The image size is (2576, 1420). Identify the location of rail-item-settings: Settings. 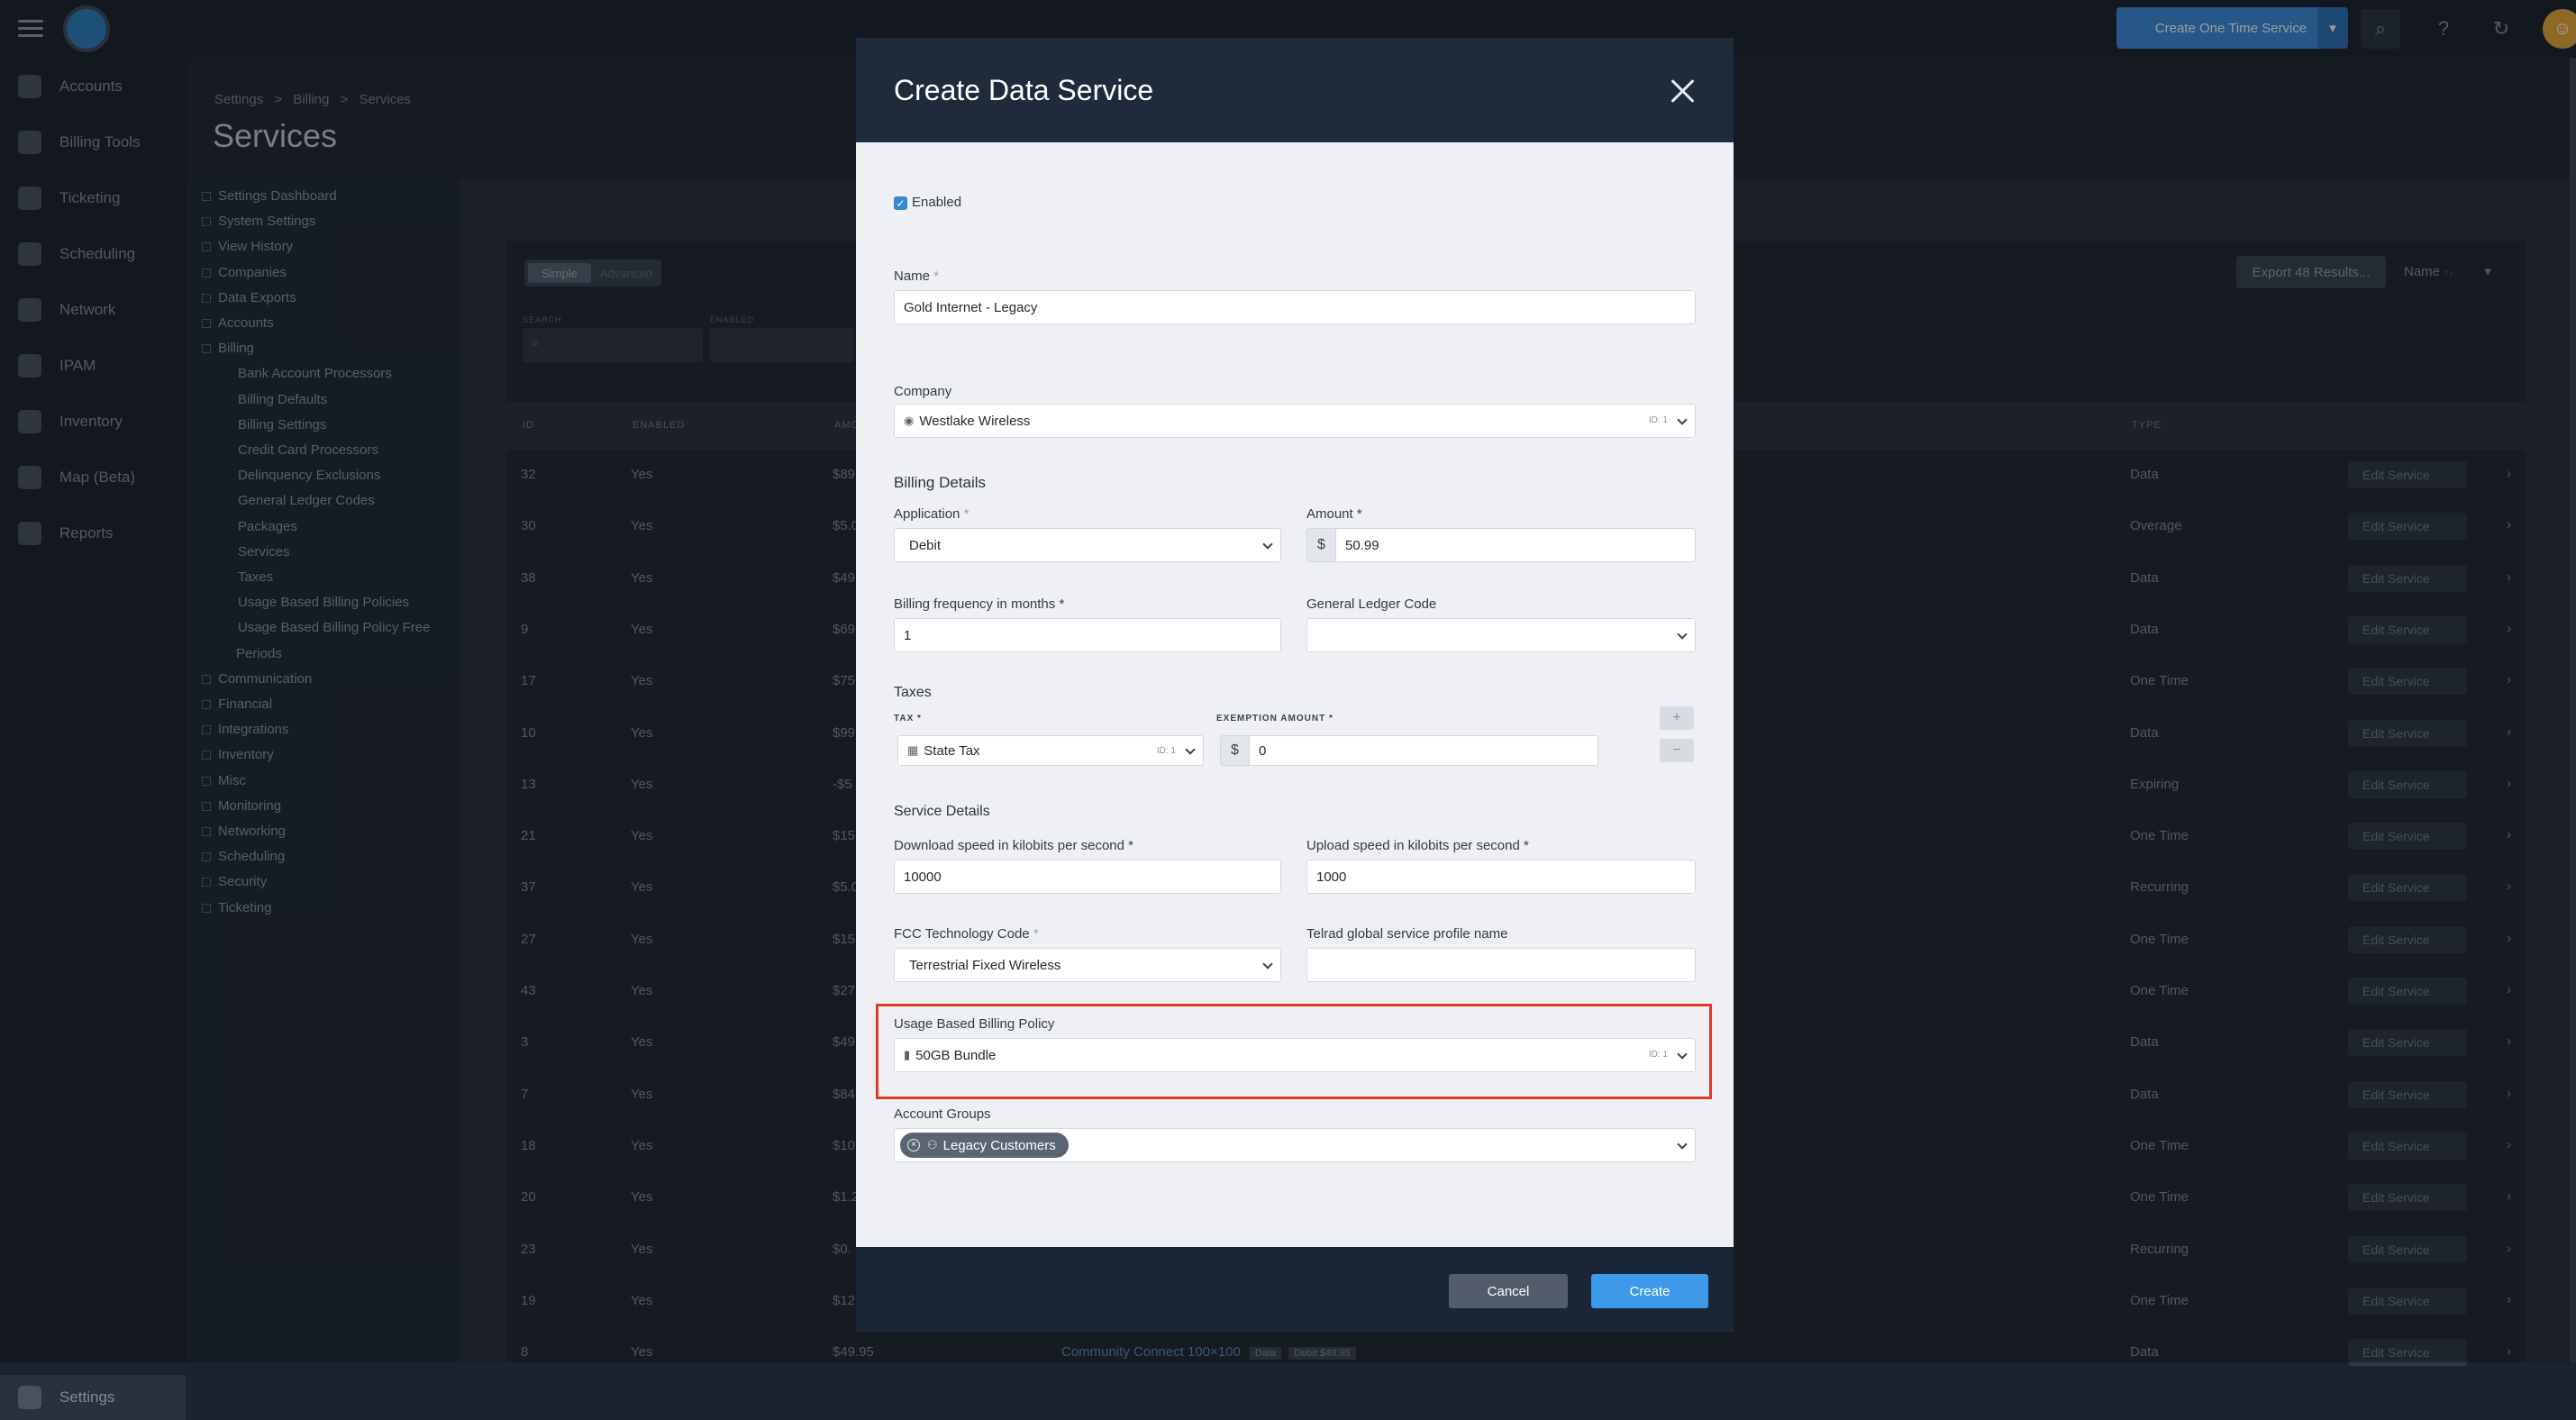
(93, 1397).